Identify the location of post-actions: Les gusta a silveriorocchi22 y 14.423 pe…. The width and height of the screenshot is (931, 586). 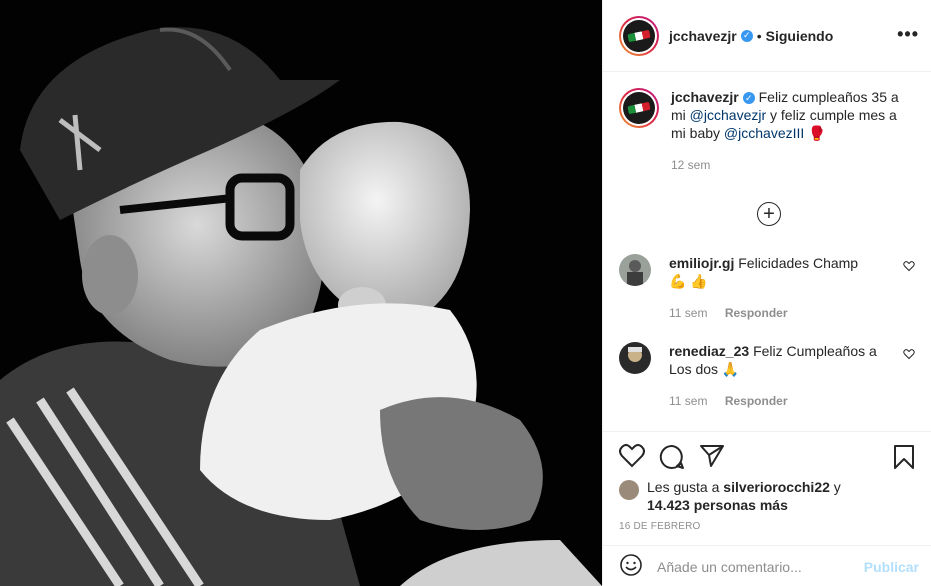
(767, 508).